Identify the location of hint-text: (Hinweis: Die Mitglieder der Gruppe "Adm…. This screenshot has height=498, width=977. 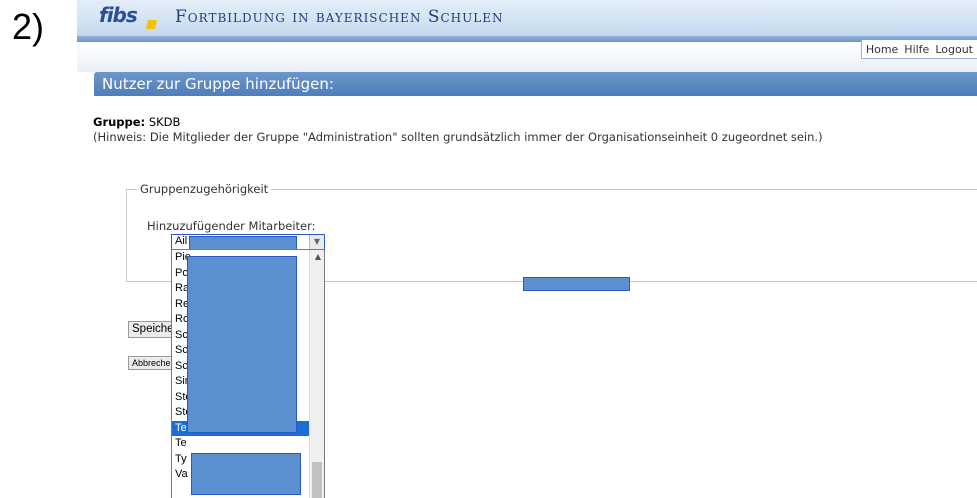
(458, 137).